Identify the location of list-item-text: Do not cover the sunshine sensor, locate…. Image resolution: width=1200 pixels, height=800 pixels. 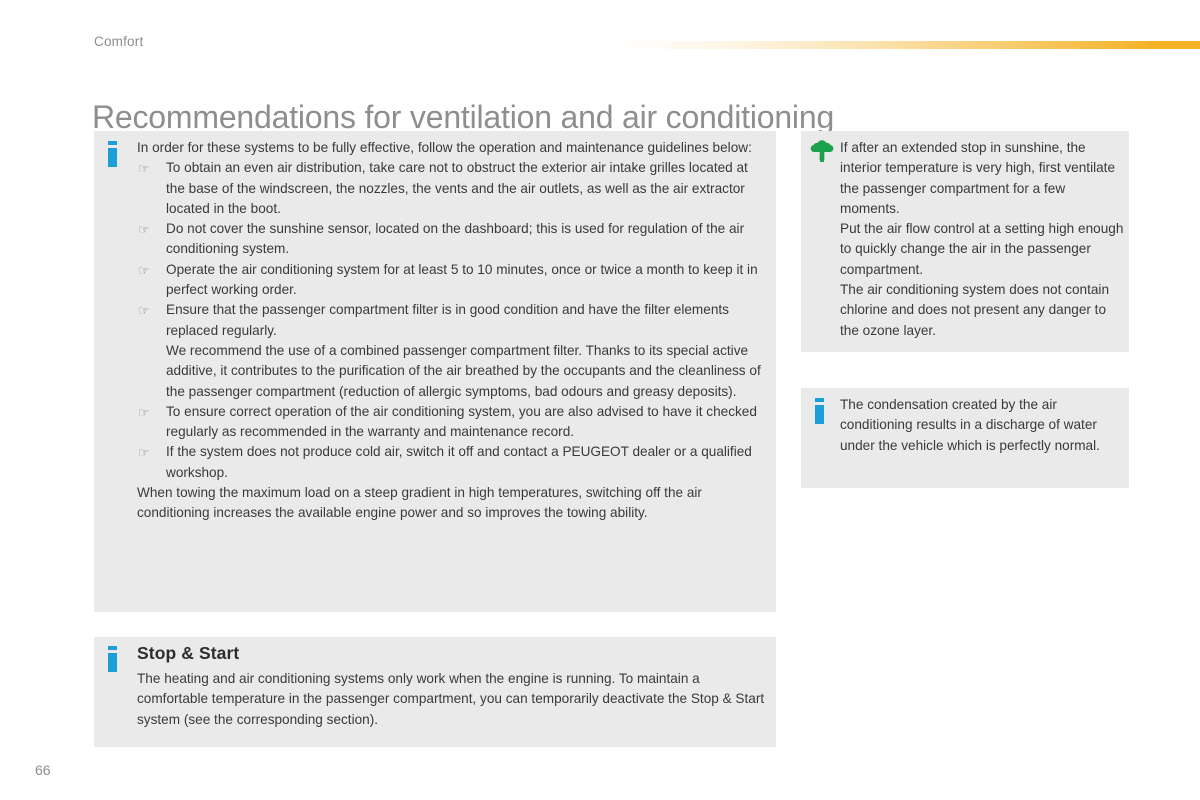
(455, 239).